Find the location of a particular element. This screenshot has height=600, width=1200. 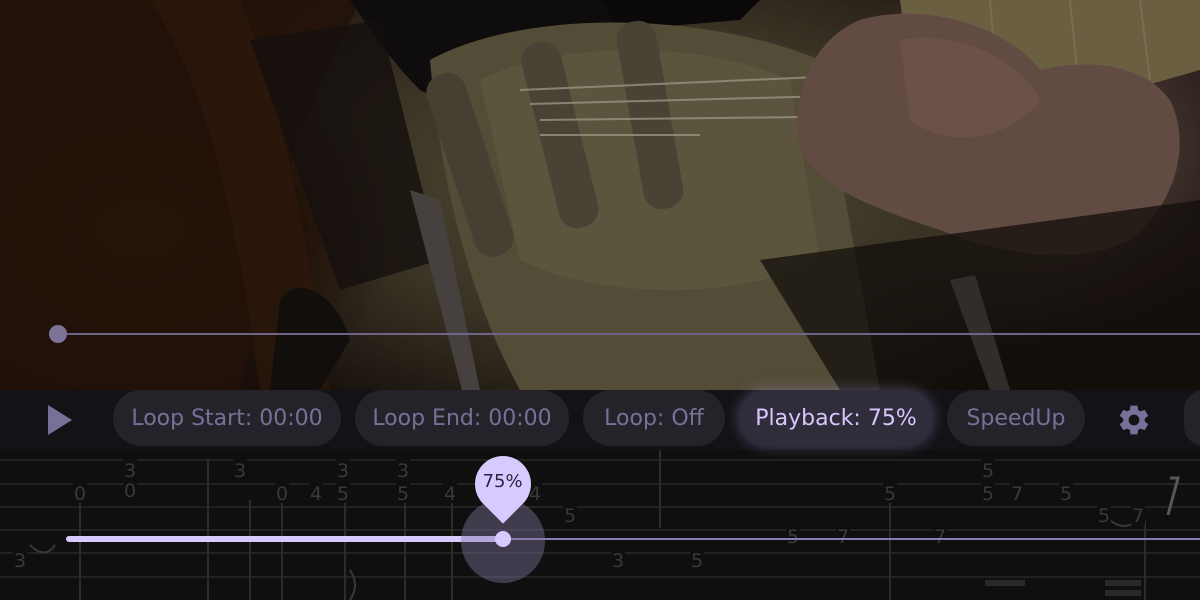

play-button is located at coordinates (60, 420).